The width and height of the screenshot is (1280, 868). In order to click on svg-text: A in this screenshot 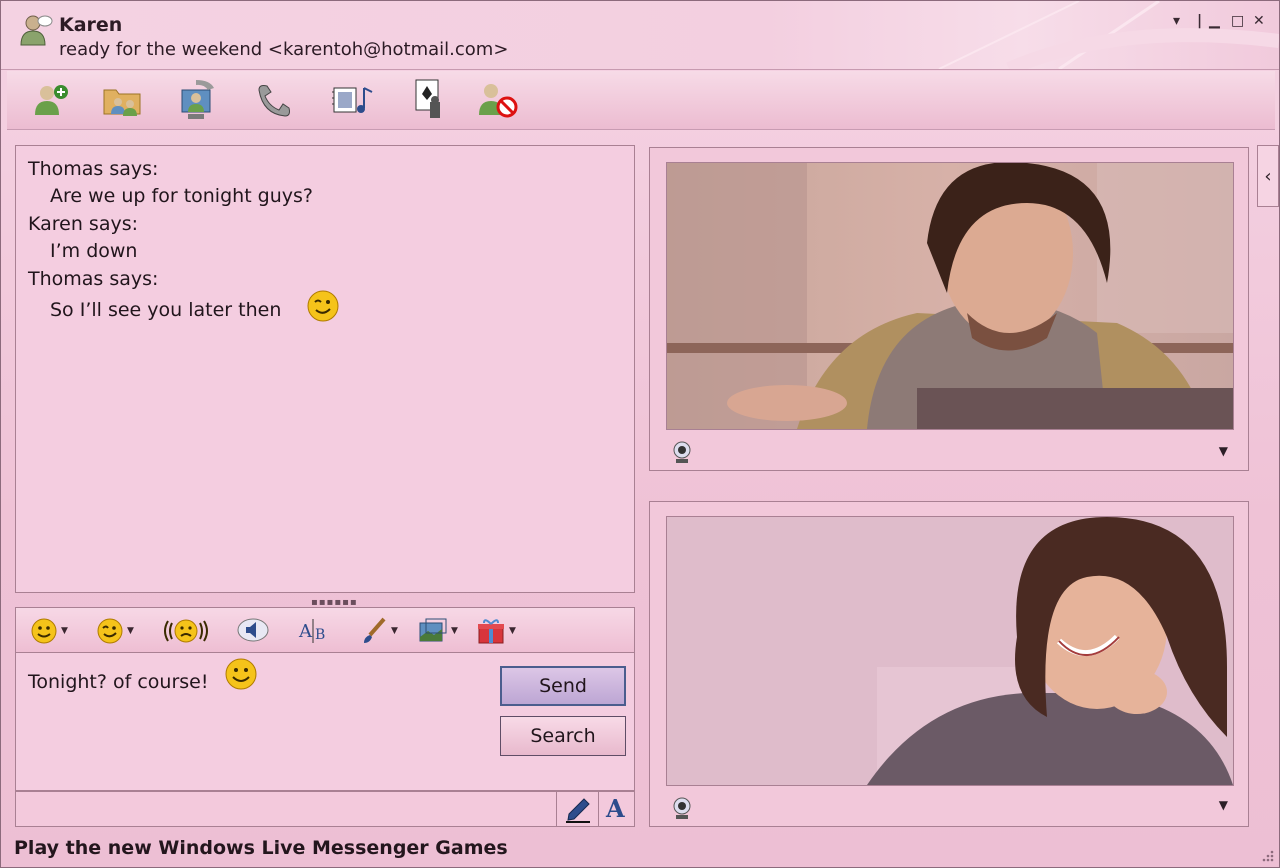, I will do `click(305, 631)`.